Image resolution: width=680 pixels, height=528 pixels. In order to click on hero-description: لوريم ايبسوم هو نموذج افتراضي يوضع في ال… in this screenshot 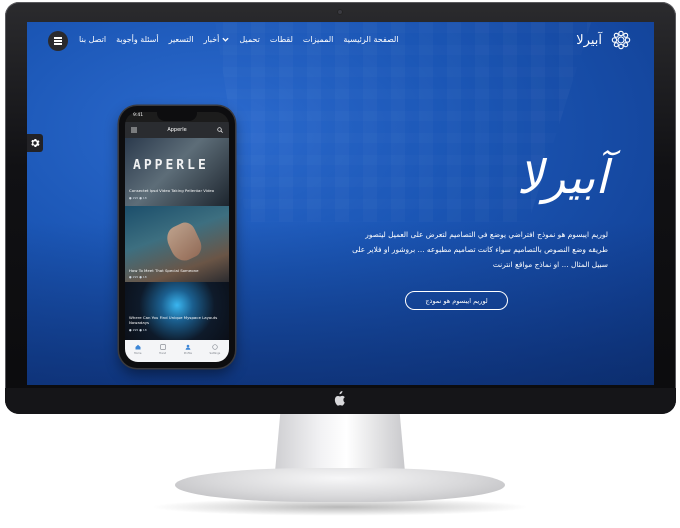, I will do `click(480, 249)`.